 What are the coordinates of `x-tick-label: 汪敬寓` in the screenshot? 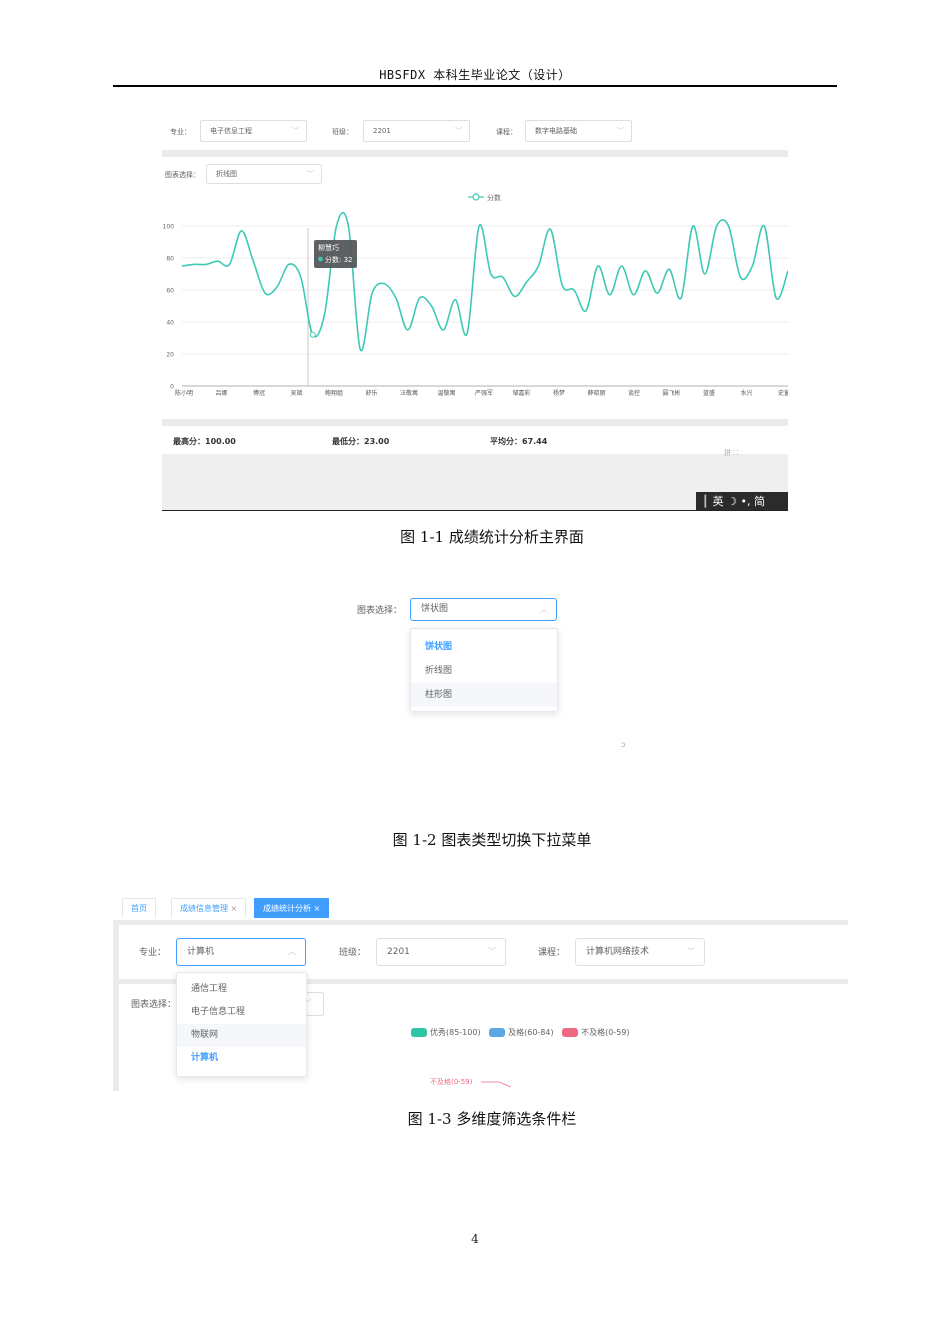 It's located at (409, 393).